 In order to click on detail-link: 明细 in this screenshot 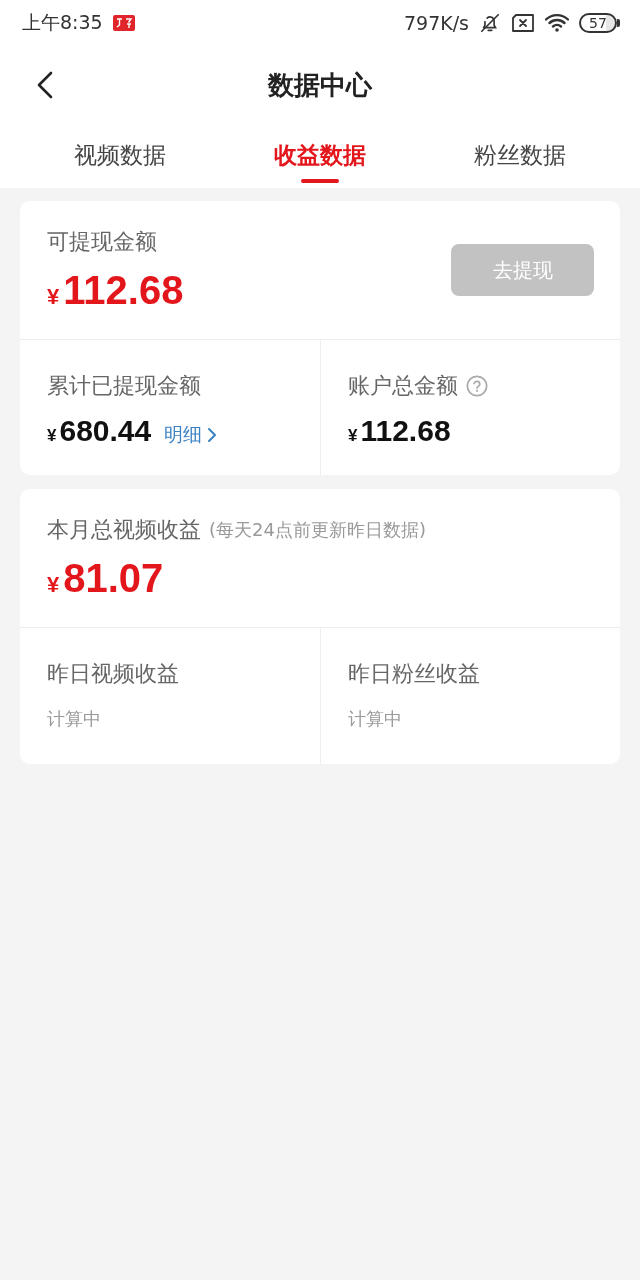, I will do `click(190, 435)`.